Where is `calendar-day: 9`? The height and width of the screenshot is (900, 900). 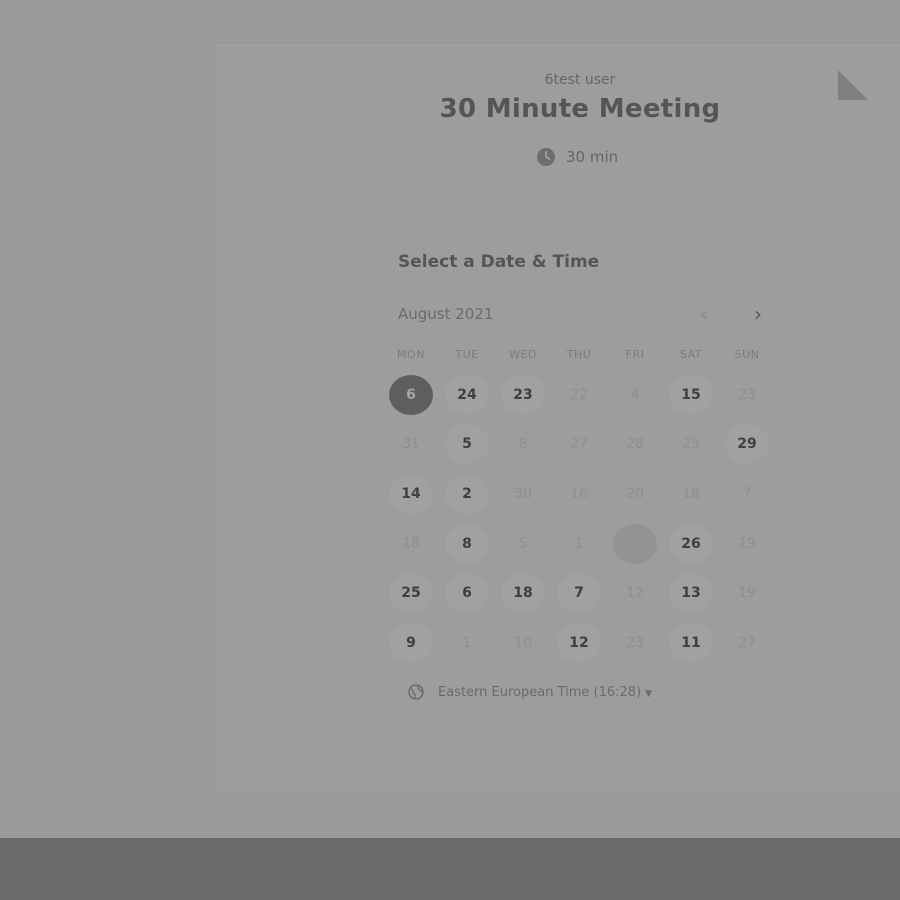 calendar-day: 9 is located at coordinates (411, 643).